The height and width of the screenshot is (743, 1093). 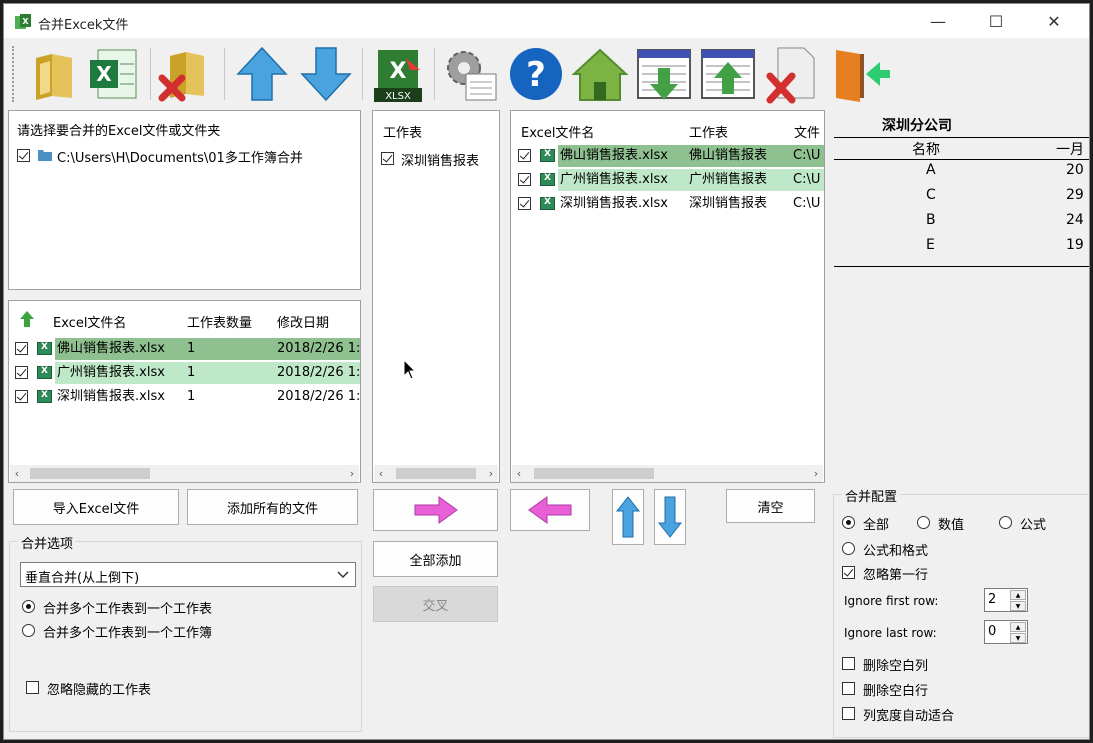 What do you see at coordinates (860, 74) in the screenshot?
I see `exit-icon` at bounding box center [860, 74].